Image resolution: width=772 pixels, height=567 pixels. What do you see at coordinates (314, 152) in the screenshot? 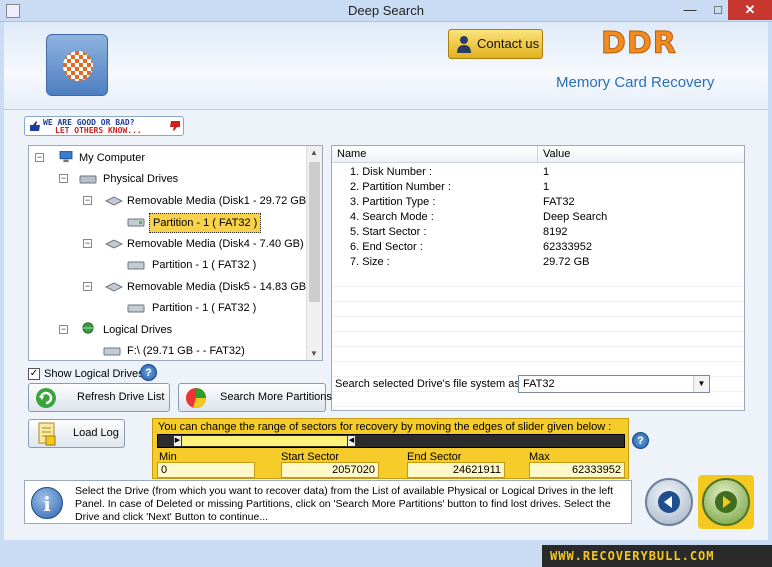
I see `scroll-up-icon: ▲` at bounding box center [314, 152].